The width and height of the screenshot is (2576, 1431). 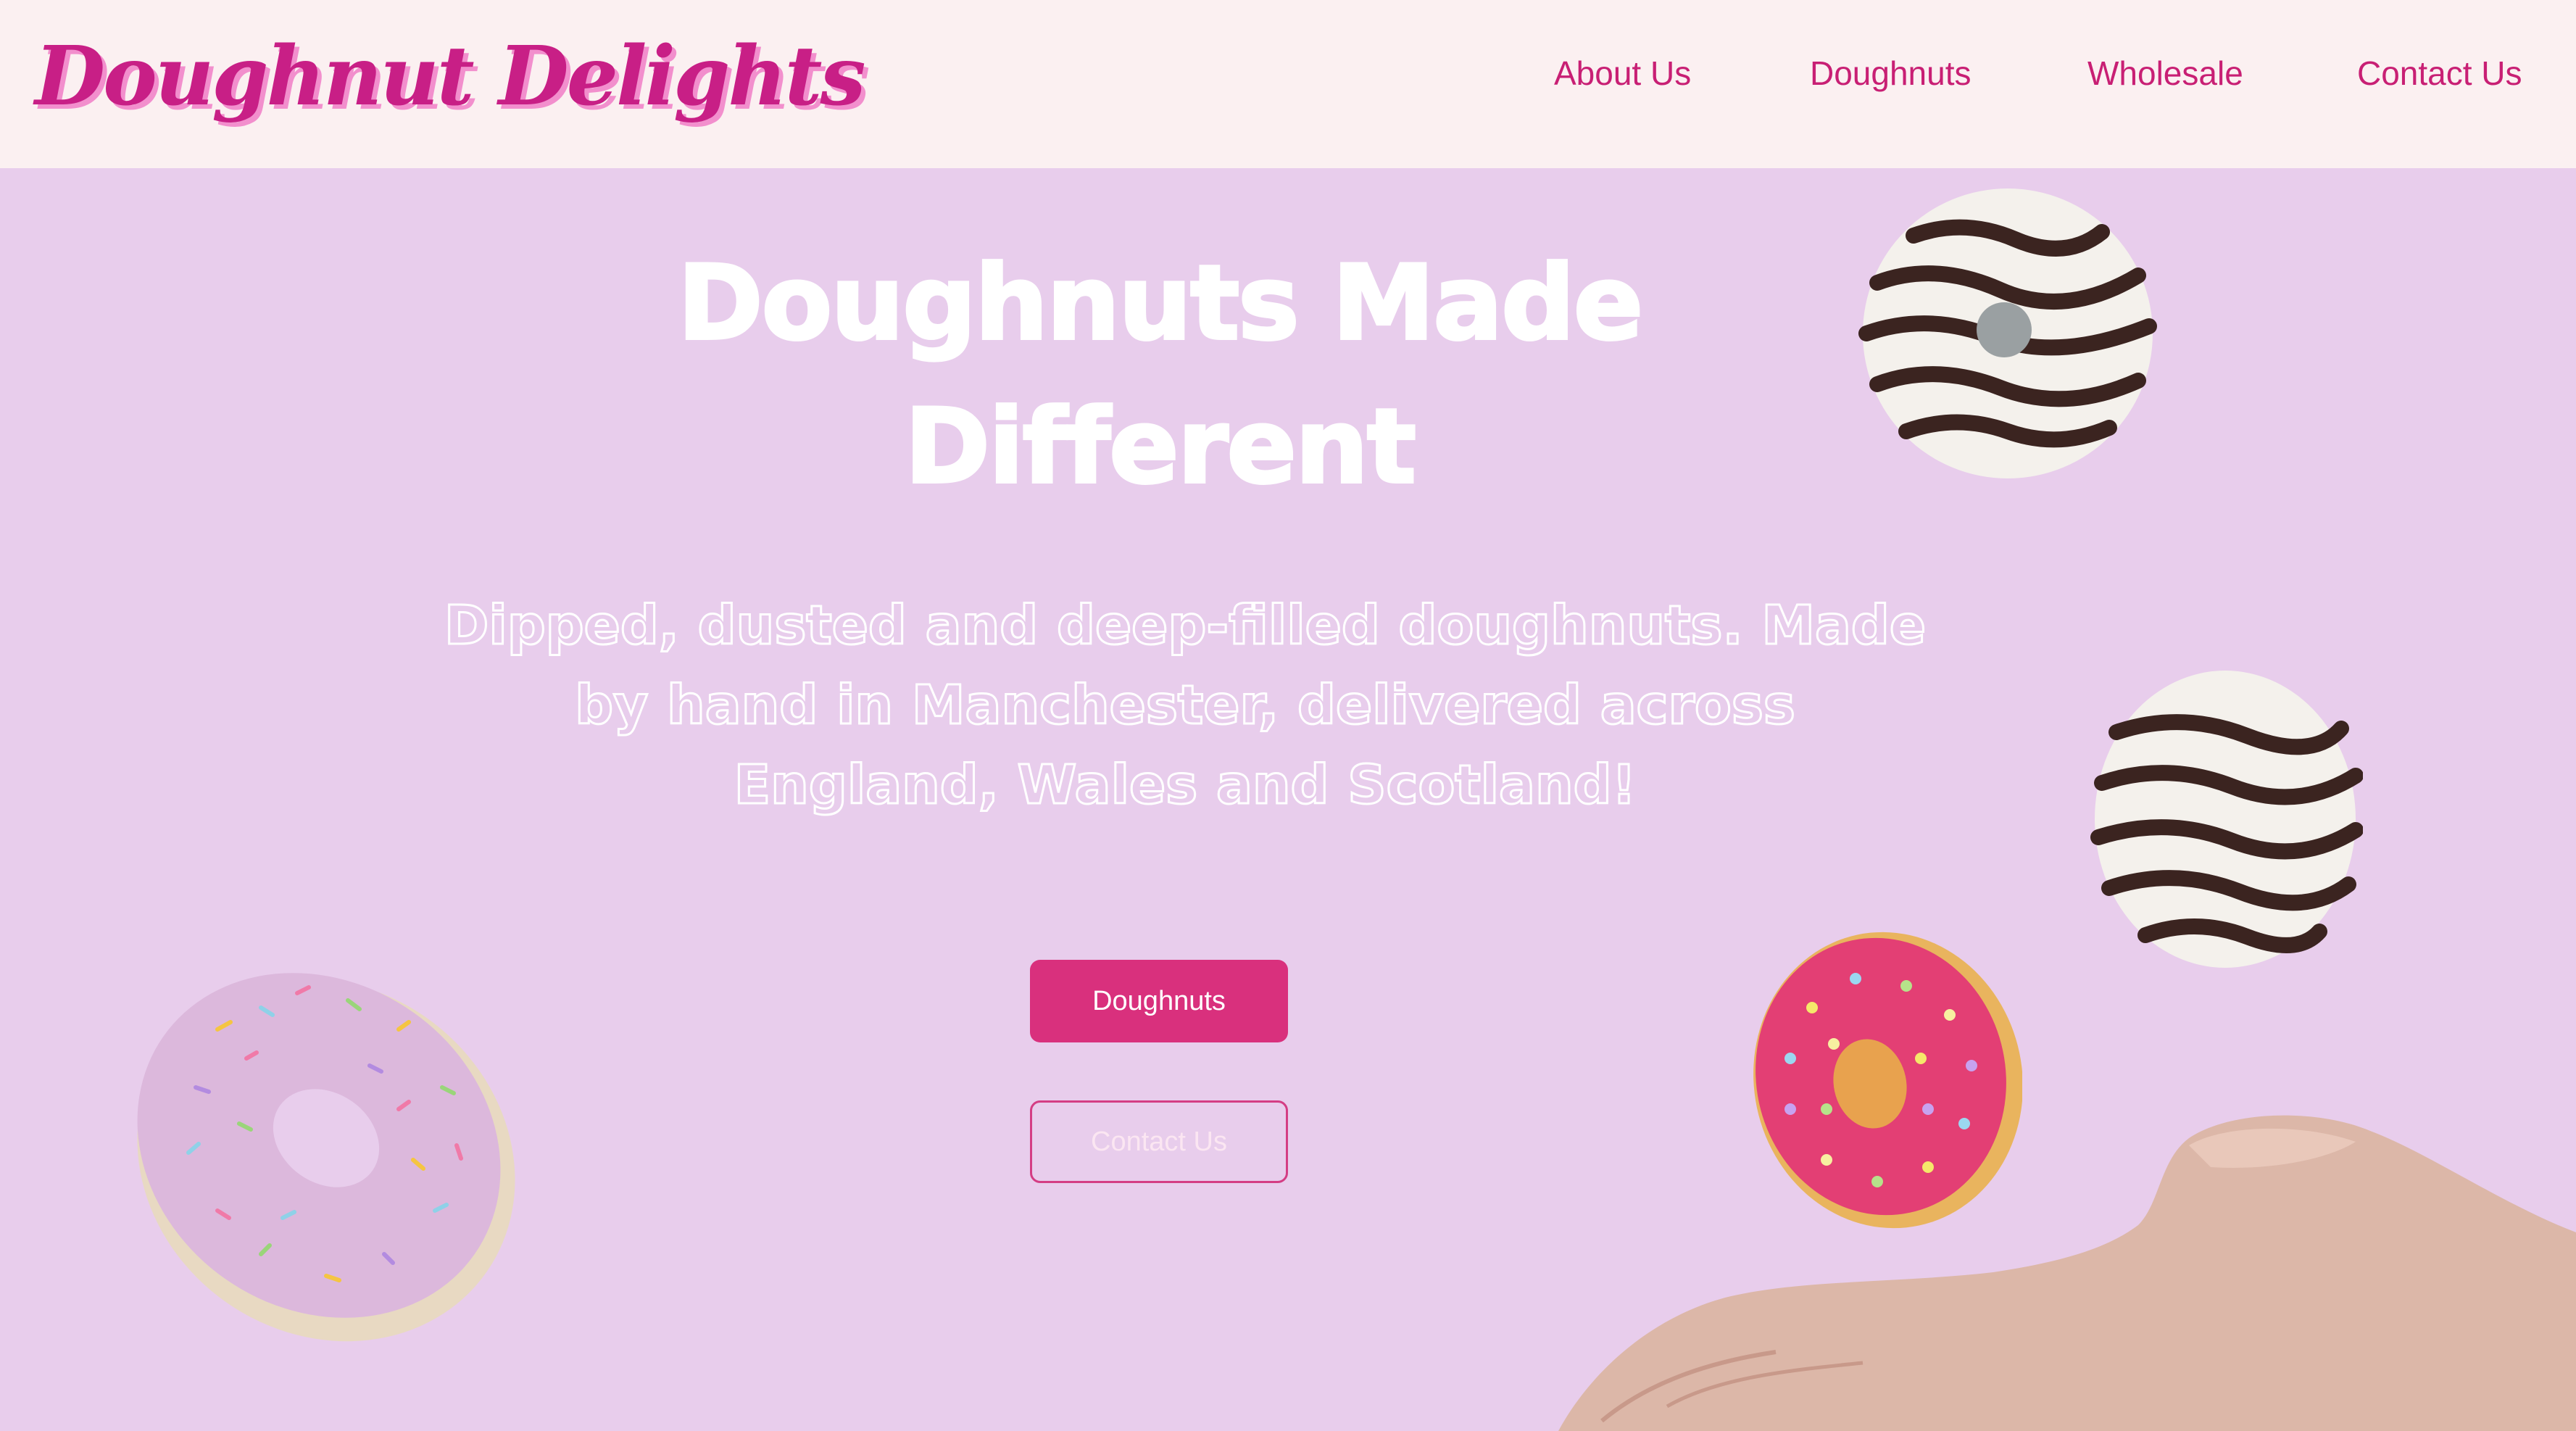 I want to click on hand-image, so click(x=2067, y=1273).